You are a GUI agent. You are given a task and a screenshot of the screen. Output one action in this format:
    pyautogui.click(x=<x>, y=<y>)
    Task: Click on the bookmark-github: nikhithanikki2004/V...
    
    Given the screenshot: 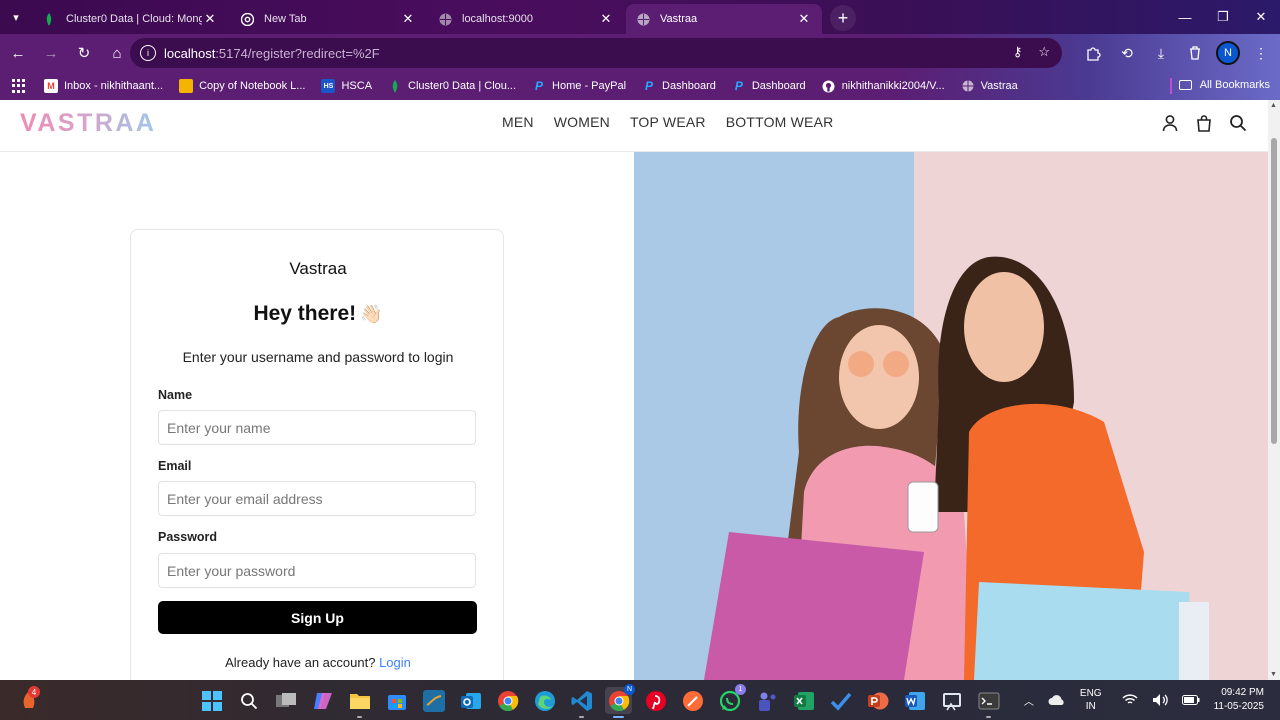 What is the action you would take?
    pyautogui.click(x=883, y=86)
    